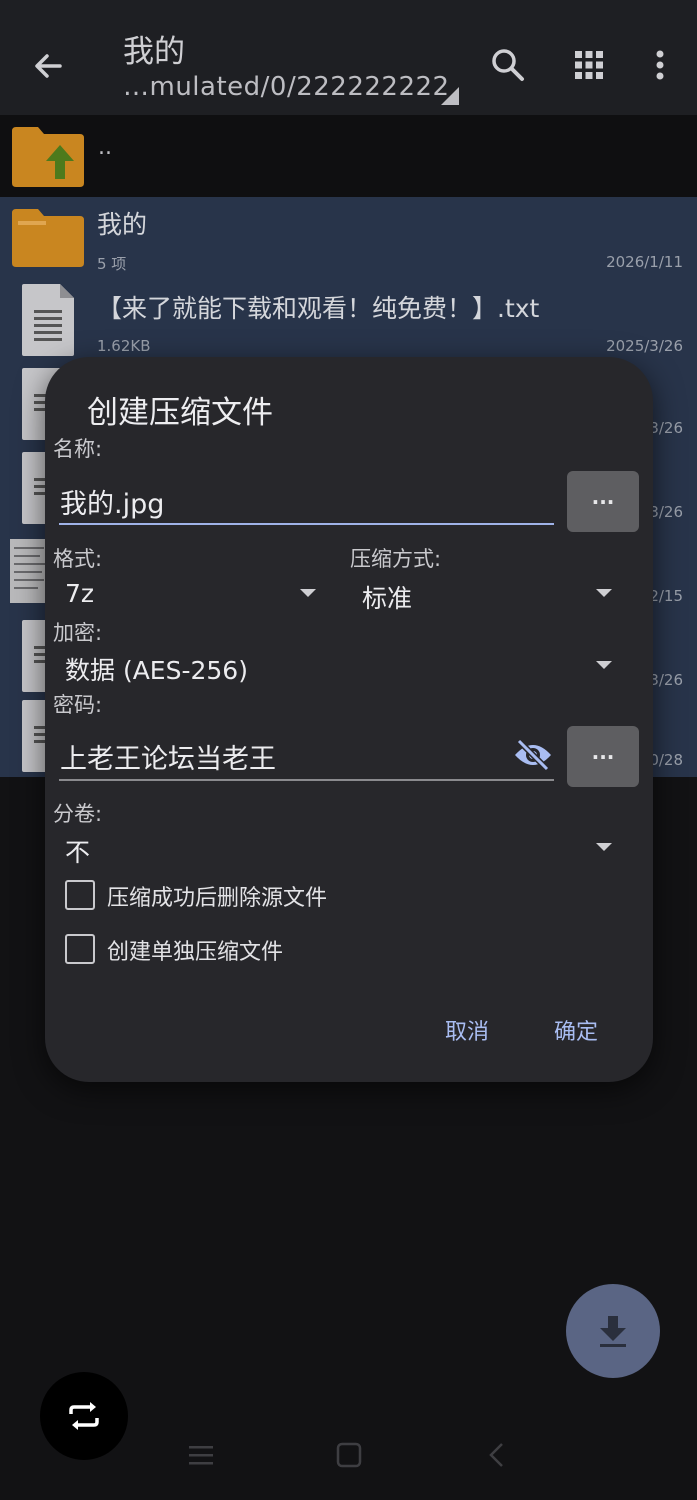 This screenshot has width=697, height=1500. I want to click on file-date: 2026/1/11, so click(644, 262).